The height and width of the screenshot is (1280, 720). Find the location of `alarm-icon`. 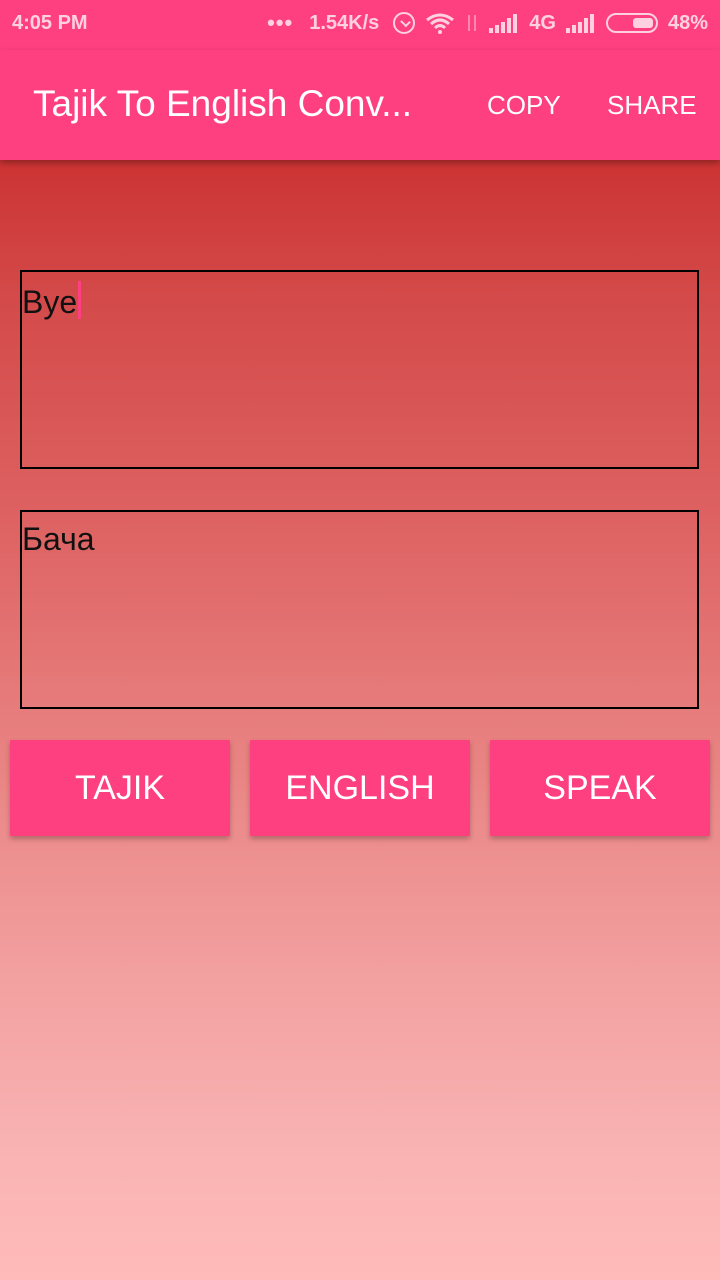

alarm-icon is located at coordinates (404, 23).